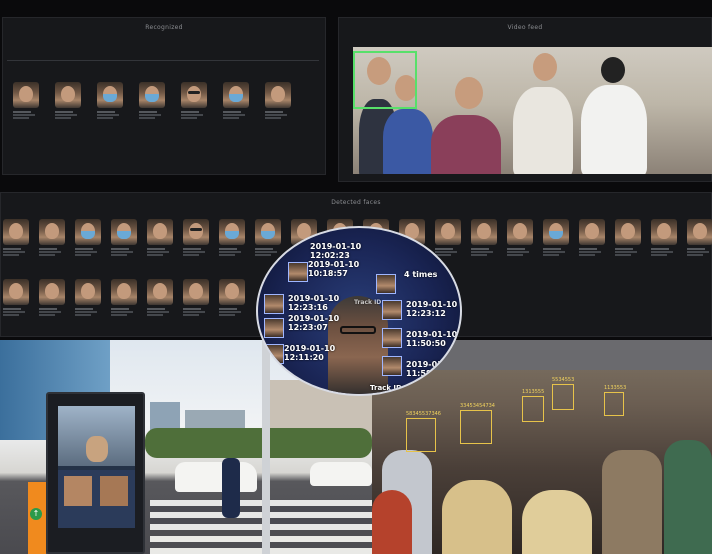  Describe the element at coordinates (308, 307) in the screenshot. I see `sighting-time: 12:23:16` at that location.